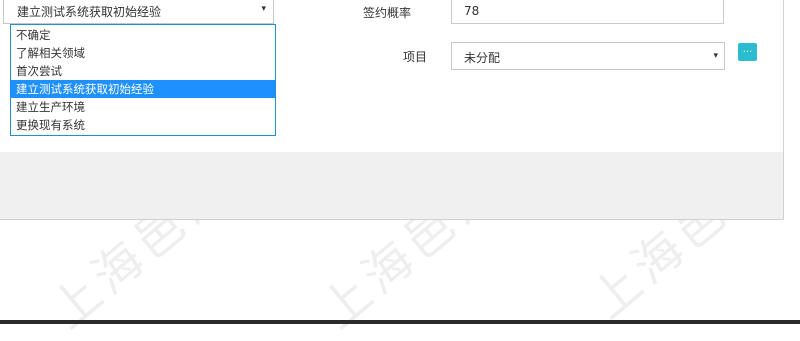  Describe the element at coordinates (588, 56) in the screenshot. I see `project-select: 未分配 ▾` at that location.